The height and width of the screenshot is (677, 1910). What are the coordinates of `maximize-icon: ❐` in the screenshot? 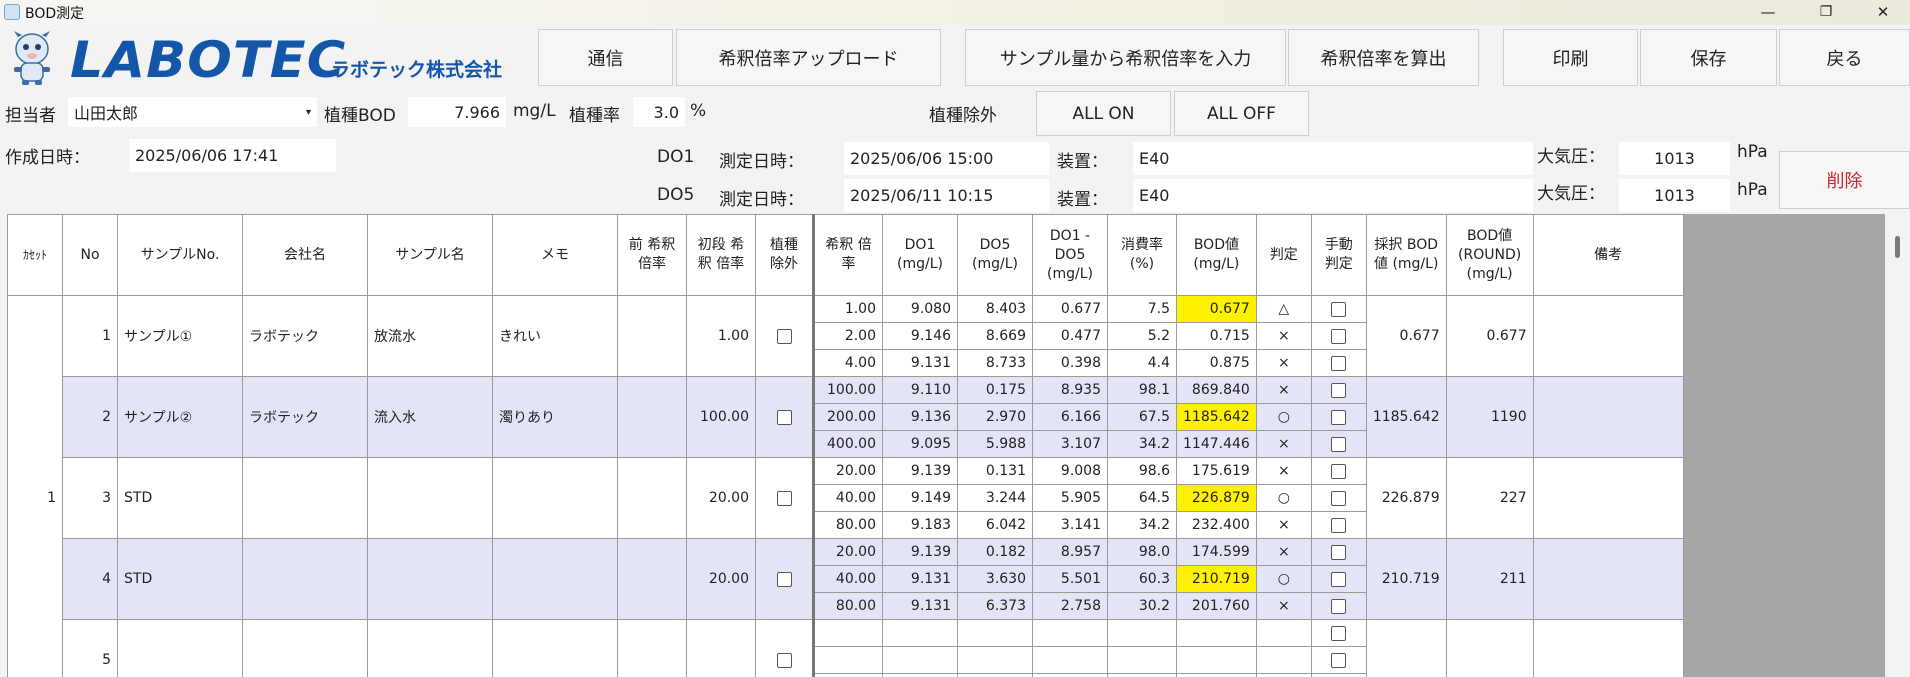 It's located at (1826, 12).